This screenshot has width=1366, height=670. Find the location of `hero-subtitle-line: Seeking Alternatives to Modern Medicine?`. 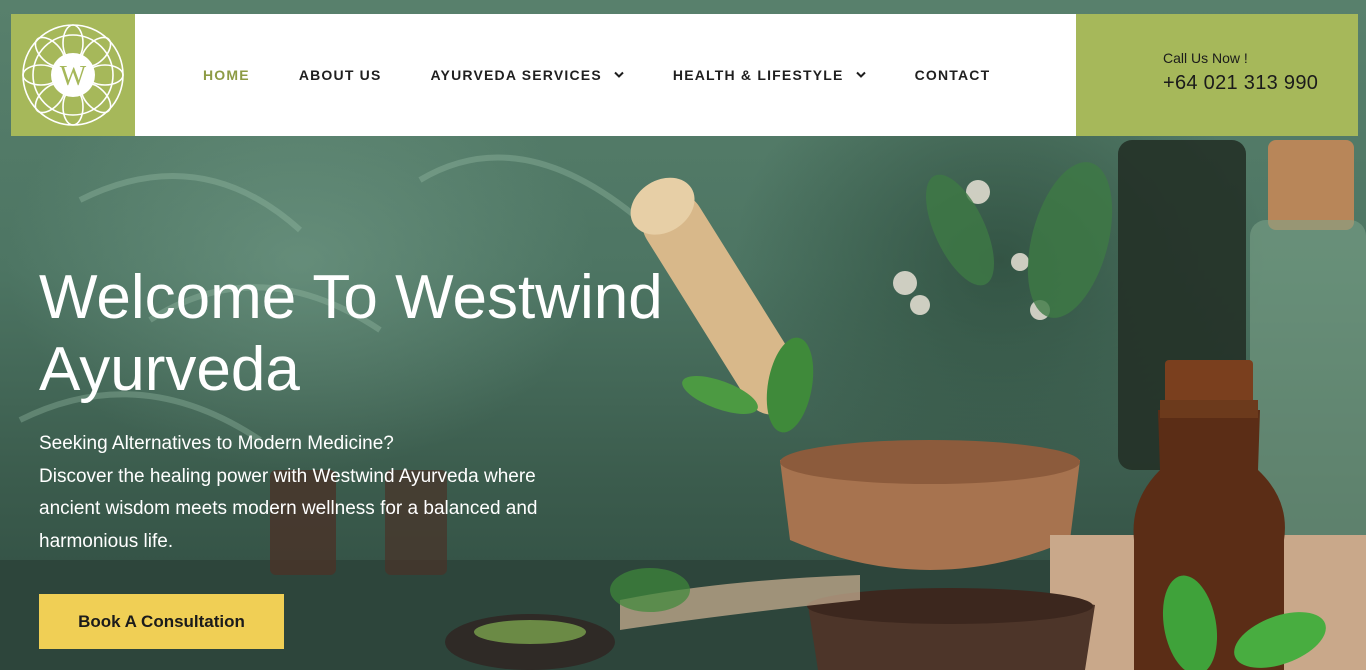

hero-subtitle-line: Seeking Alternatives to Modern Medicine? is located at coordinates (216, 443).